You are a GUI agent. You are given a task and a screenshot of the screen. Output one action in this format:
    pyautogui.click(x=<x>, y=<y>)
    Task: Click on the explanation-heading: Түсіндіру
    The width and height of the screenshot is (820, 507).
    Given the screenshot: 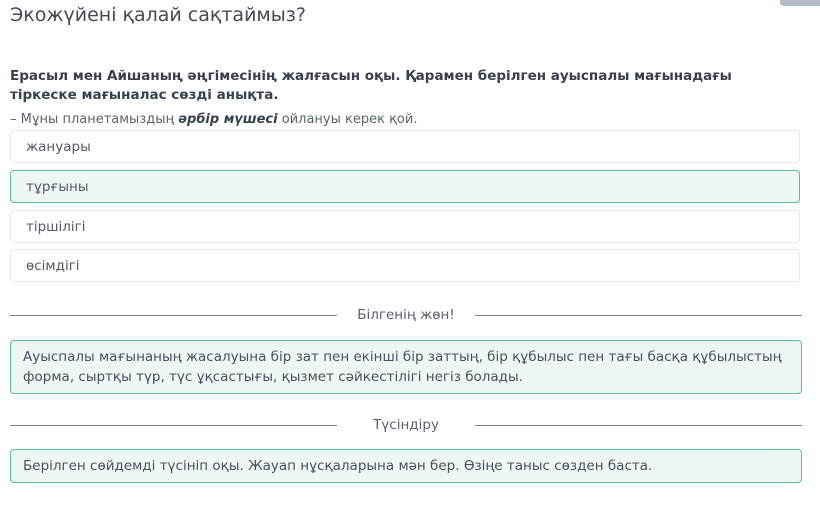 What is the action you would take?
    pyautogui.click(x=406, y=425)
    